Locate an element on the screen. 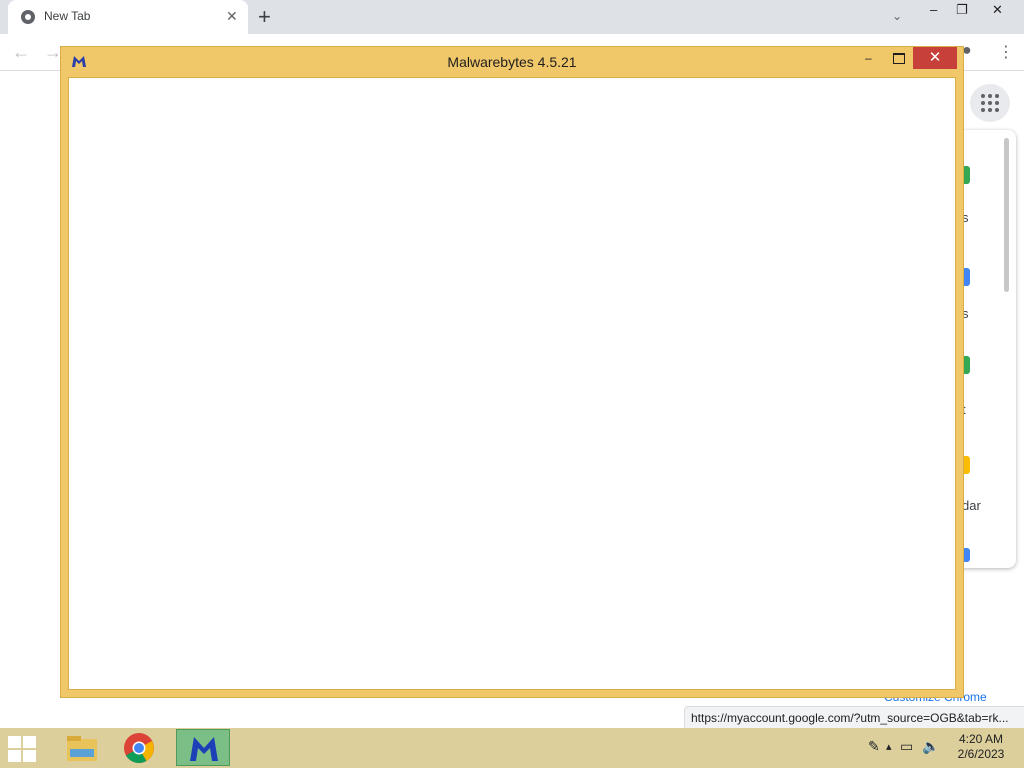  malwarebytes-title: Malwarebytes 4.5.21 is located at coordinates (512, 62).